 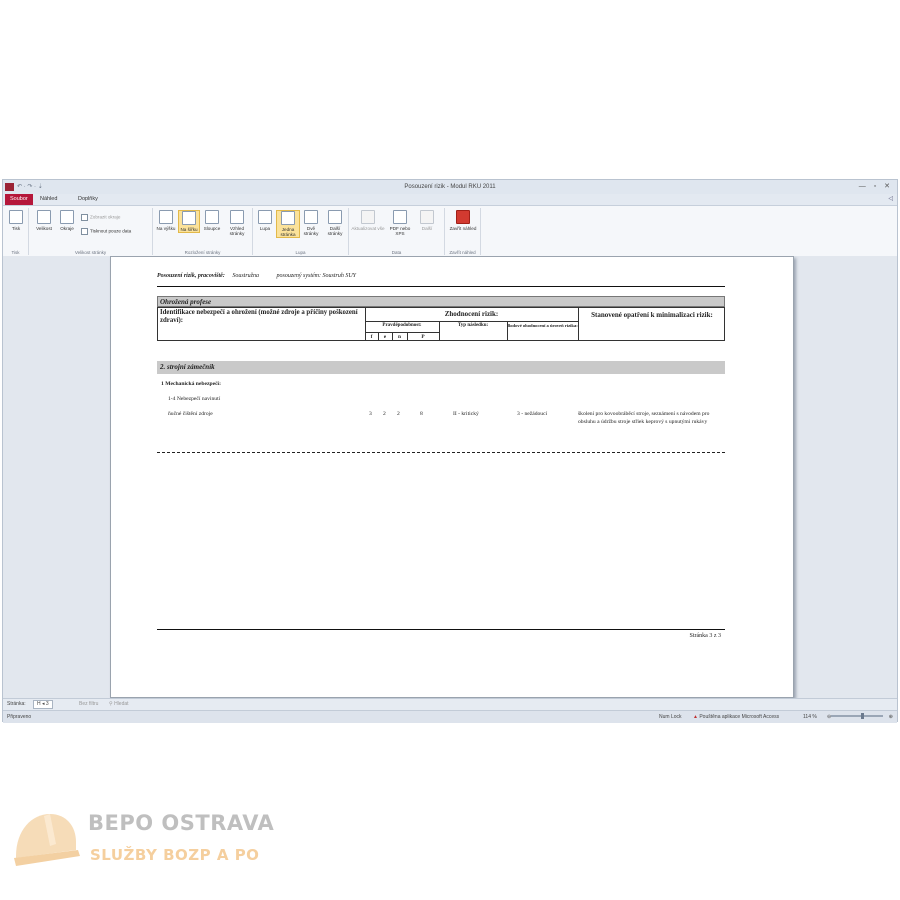 I want to click on zoom-out-icon: ⊖, so click(x=829, y=717).